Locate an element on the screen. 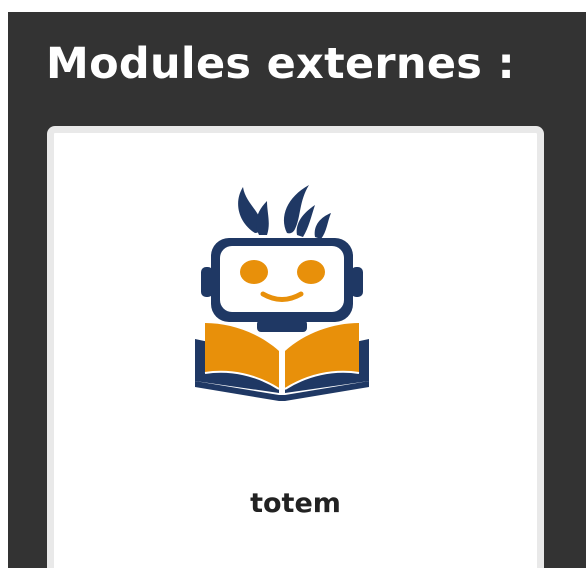 The width and height of the screenshot is (586, 568). robot-reading-book-icon is located at coordinates (282, 293).